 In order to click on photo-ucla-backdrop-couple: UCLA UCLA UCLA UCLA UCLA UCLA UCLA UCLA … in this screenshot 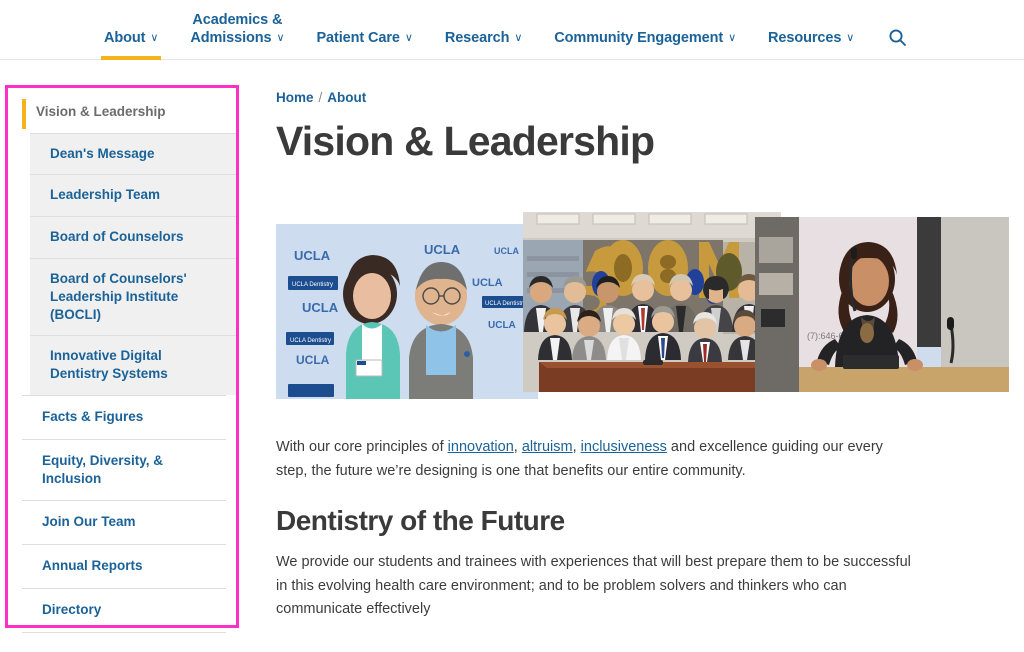, I will do `click(407, 312)`.